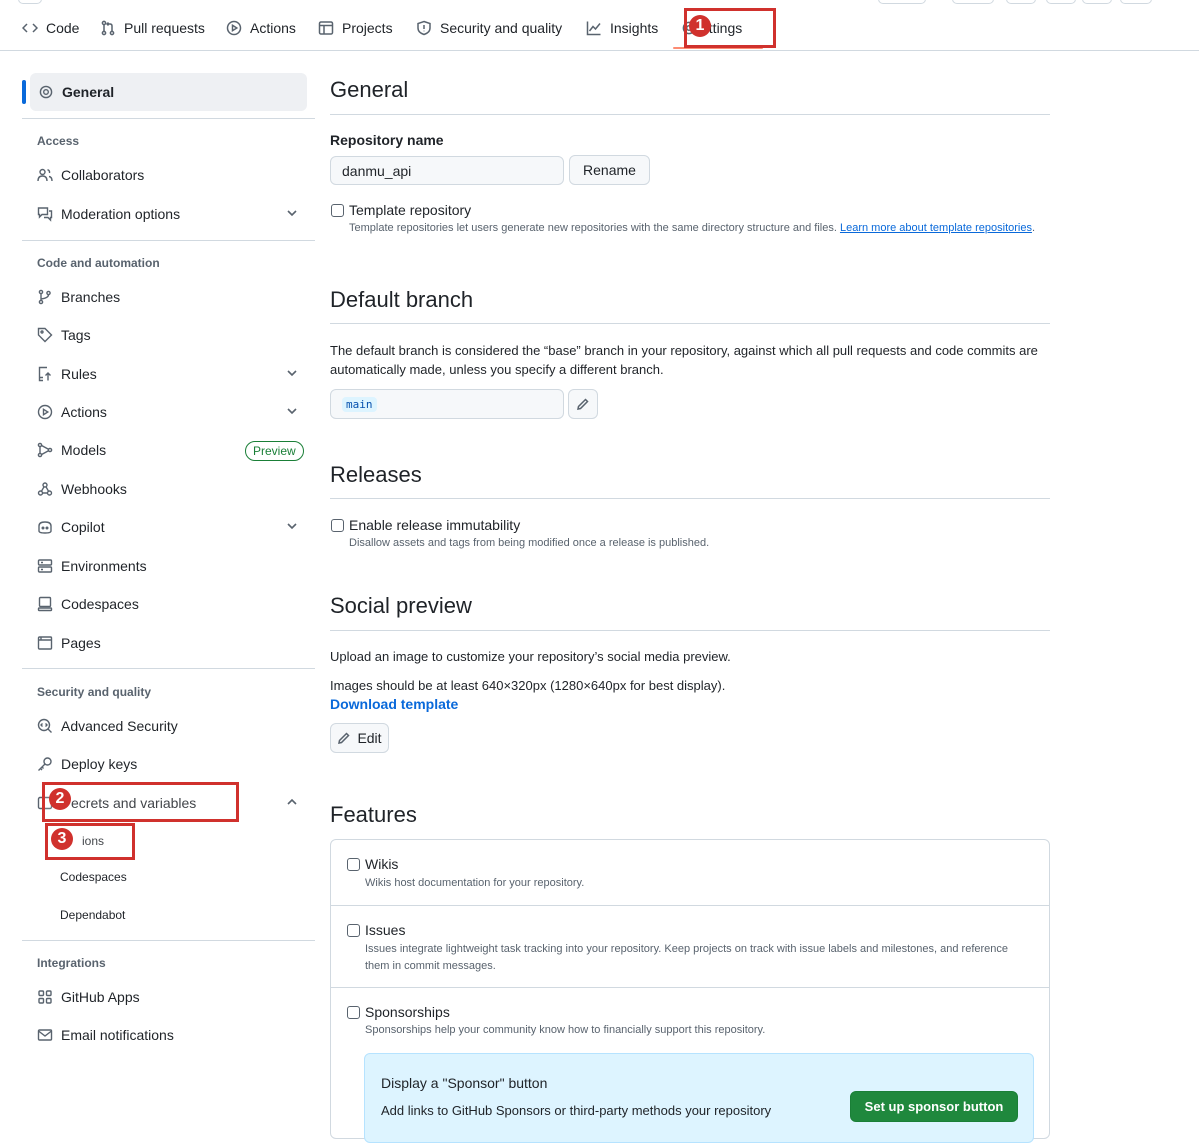 The image size is (1199, 1143). I want to click on sidebar-item-label: Rules, so click(79, 374).